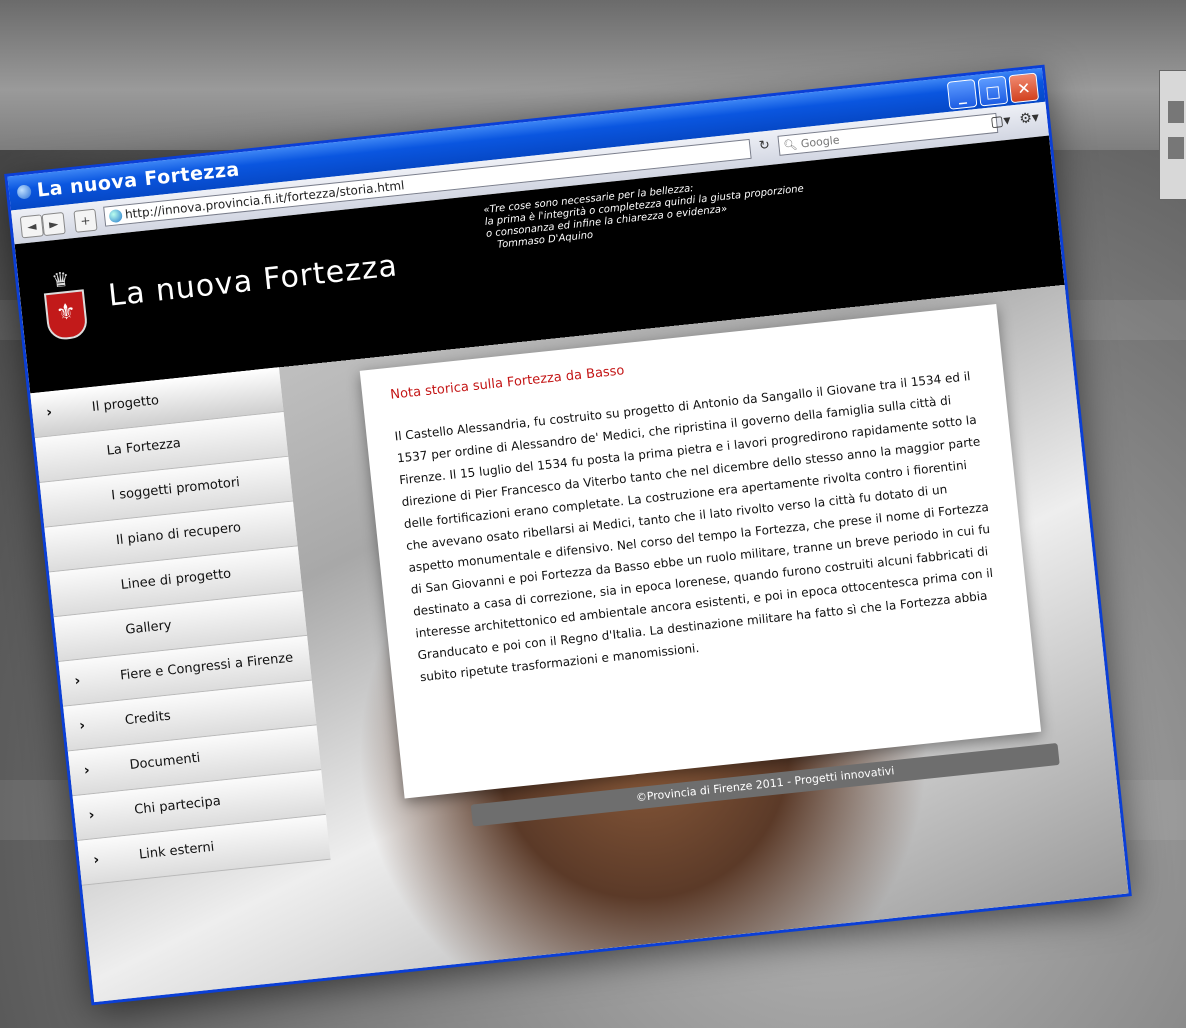  I want to click on sidebar-item-label: La Fortezza, so click(143, 447).